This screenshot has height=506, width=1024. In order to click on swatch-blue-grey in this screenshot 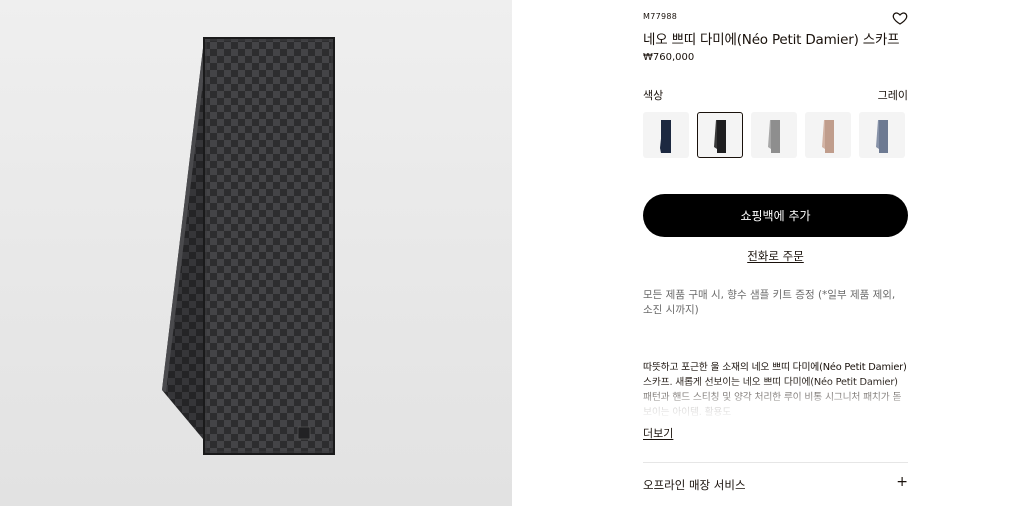, I will do `click(882, 135)`.